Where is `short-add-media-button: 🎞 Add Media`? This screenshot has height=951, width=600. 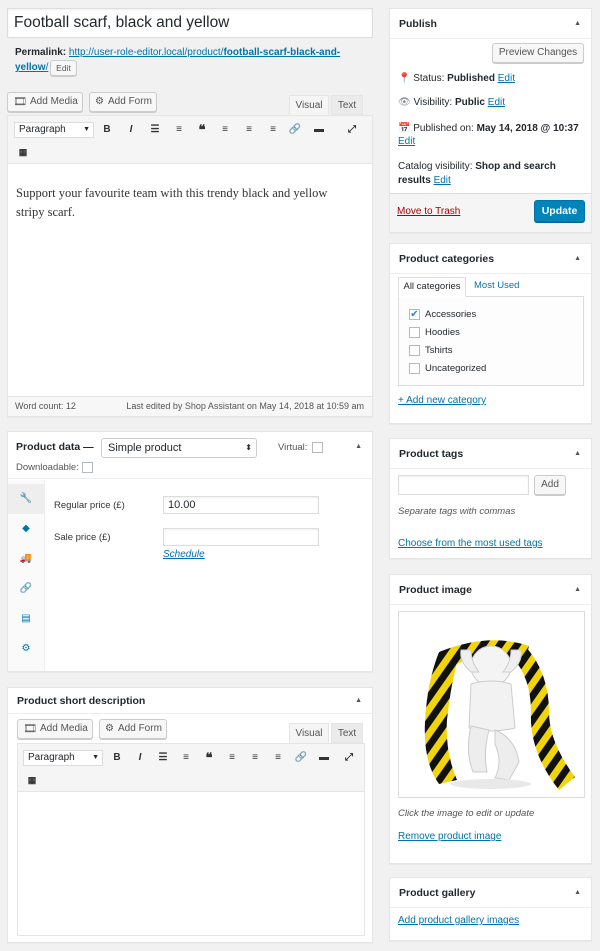 short-add-media-button: 🎞 Add Media is located at coordinates (55, 729).